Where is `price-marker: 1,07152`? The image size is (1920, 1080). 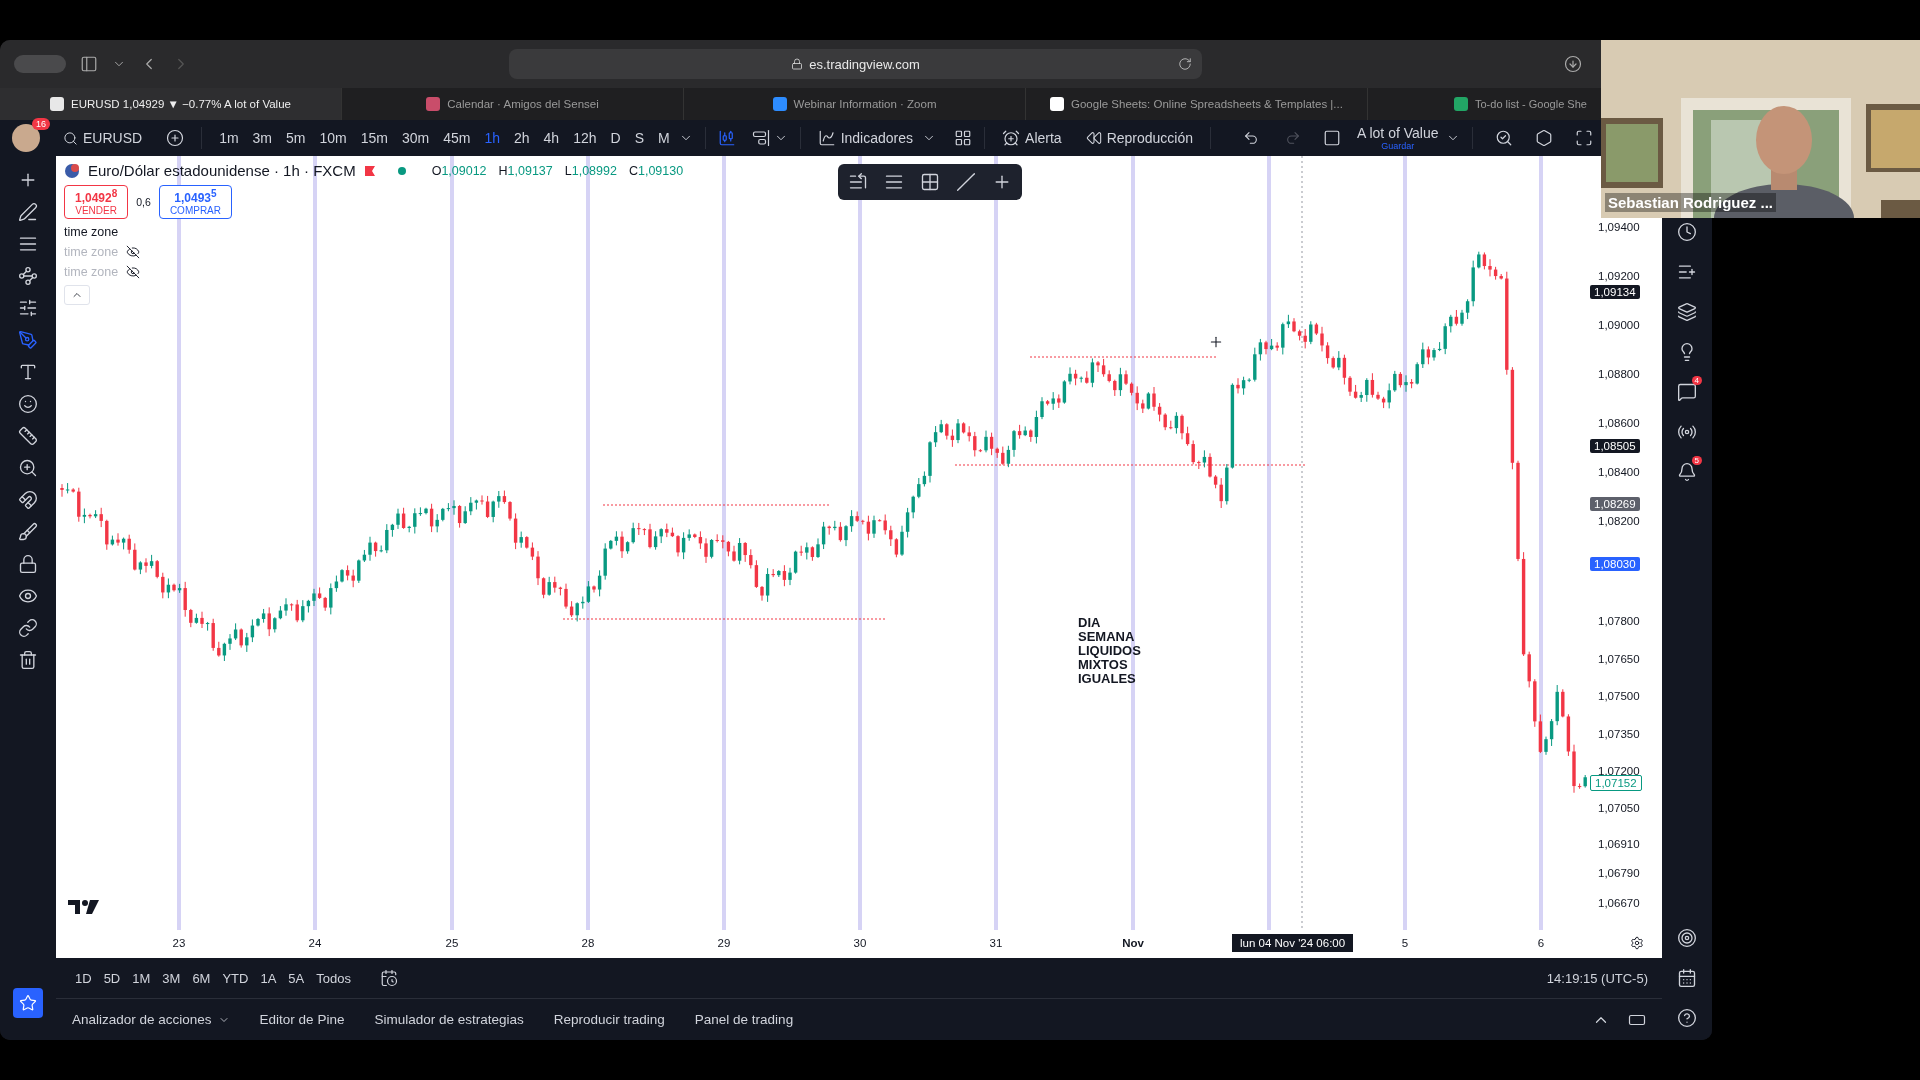
price-marker: 1,07152 is located at coordinates (1616, 783).